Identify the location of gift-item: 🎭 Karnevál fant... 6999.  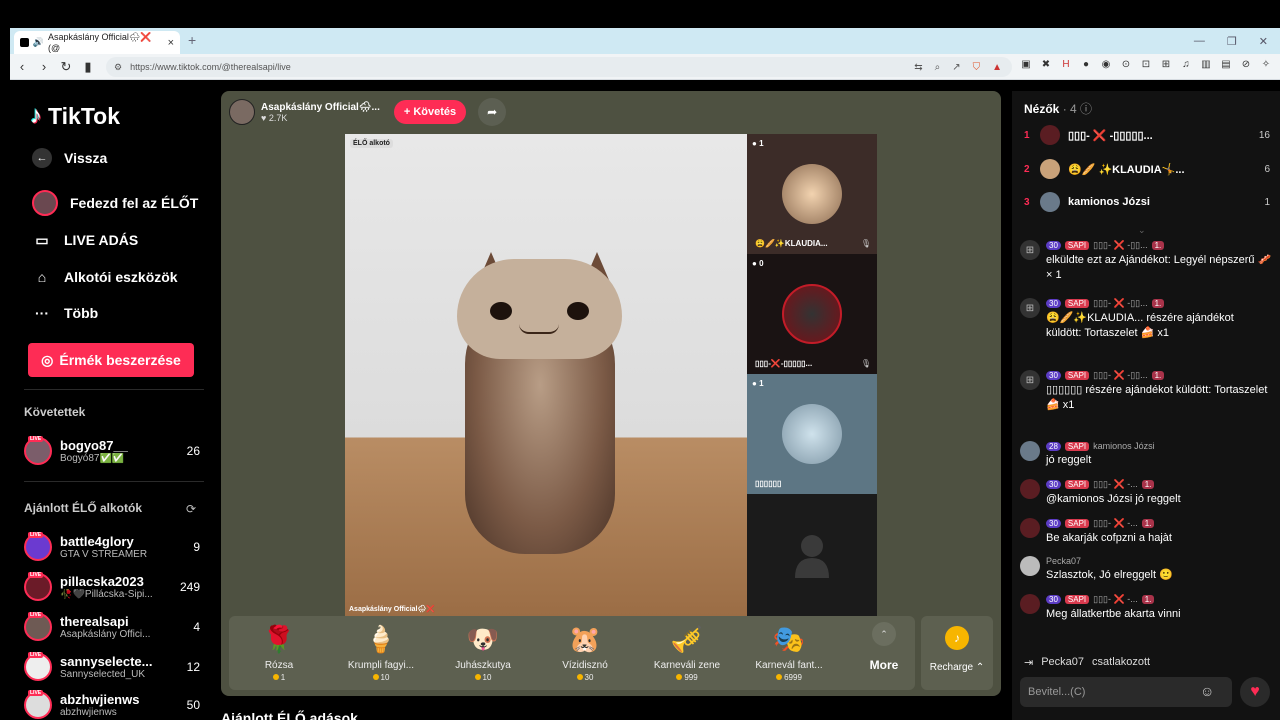
(789, 652).